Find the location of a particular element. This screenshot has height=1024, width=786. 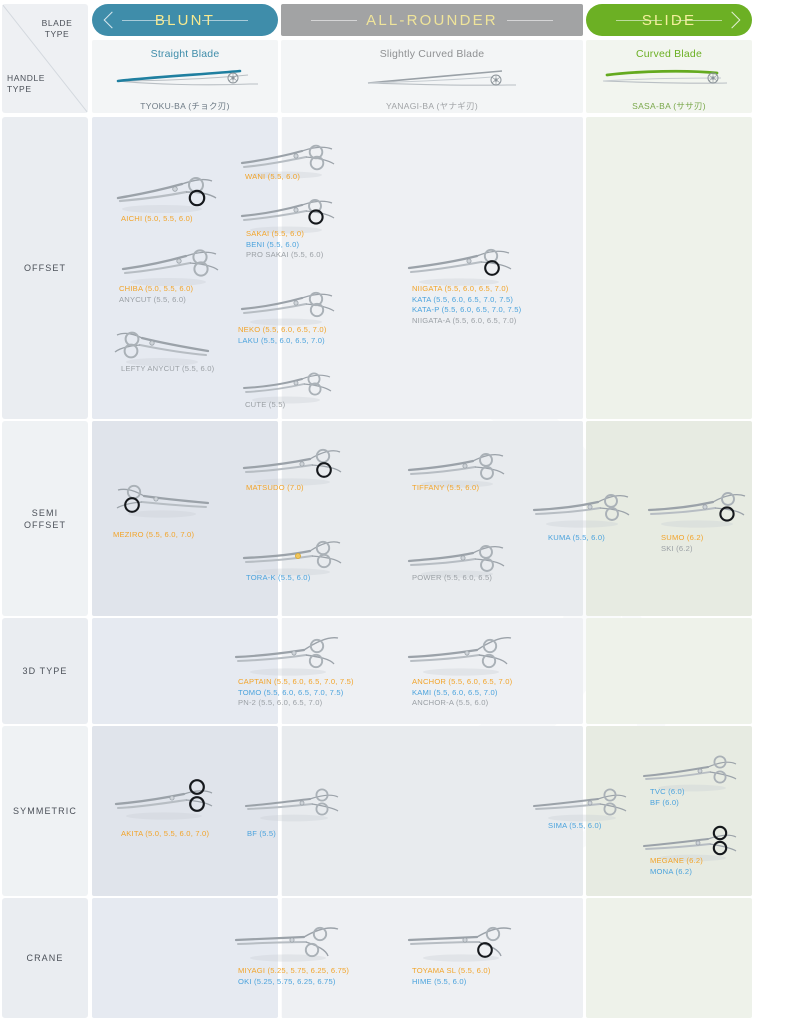

bar-line-right is located at coordinates (530, 20).